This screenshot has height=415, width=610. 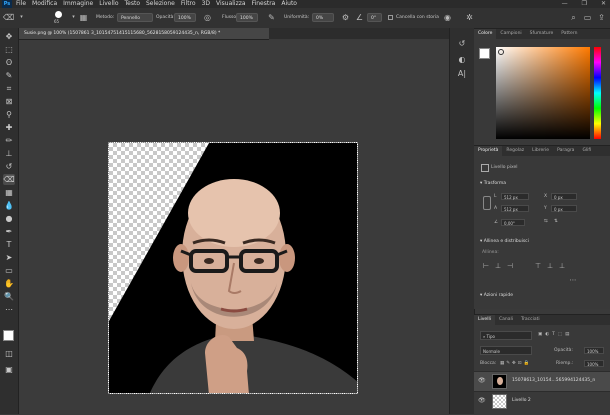 What do you see at coordinates (271, 17) in the screenshot?
I see `airbrush-icon: ✎` at bounding box center [271, 17].